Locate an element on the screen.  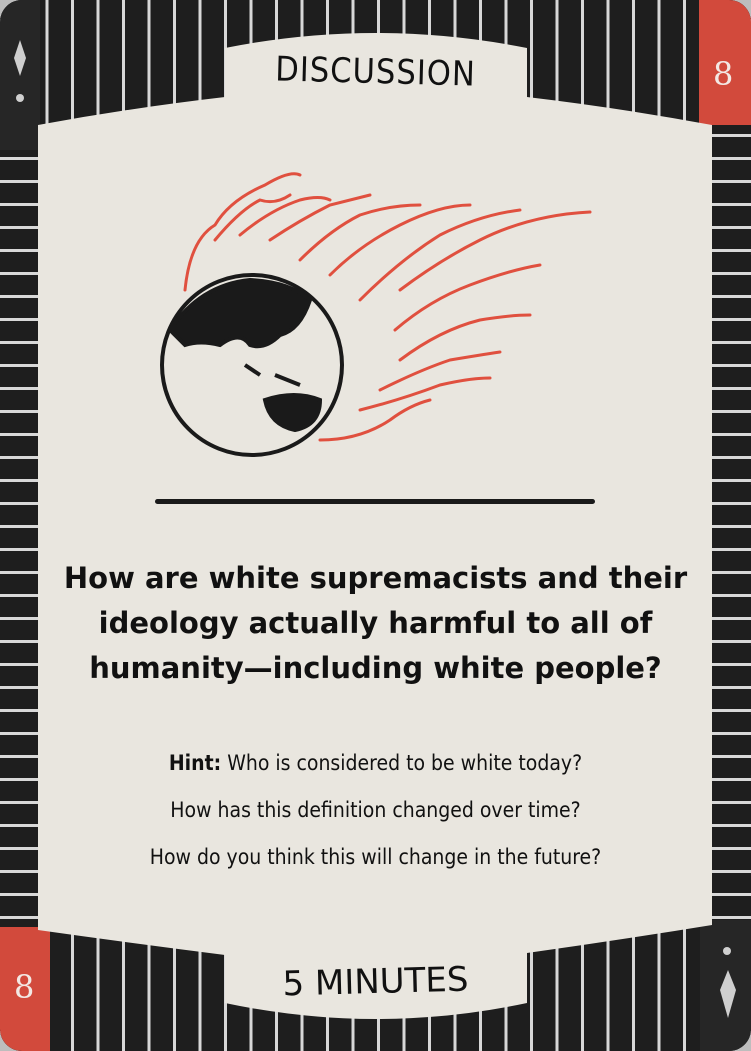
question-line: How are white supremacists and their is located at coordinates (375, 578).